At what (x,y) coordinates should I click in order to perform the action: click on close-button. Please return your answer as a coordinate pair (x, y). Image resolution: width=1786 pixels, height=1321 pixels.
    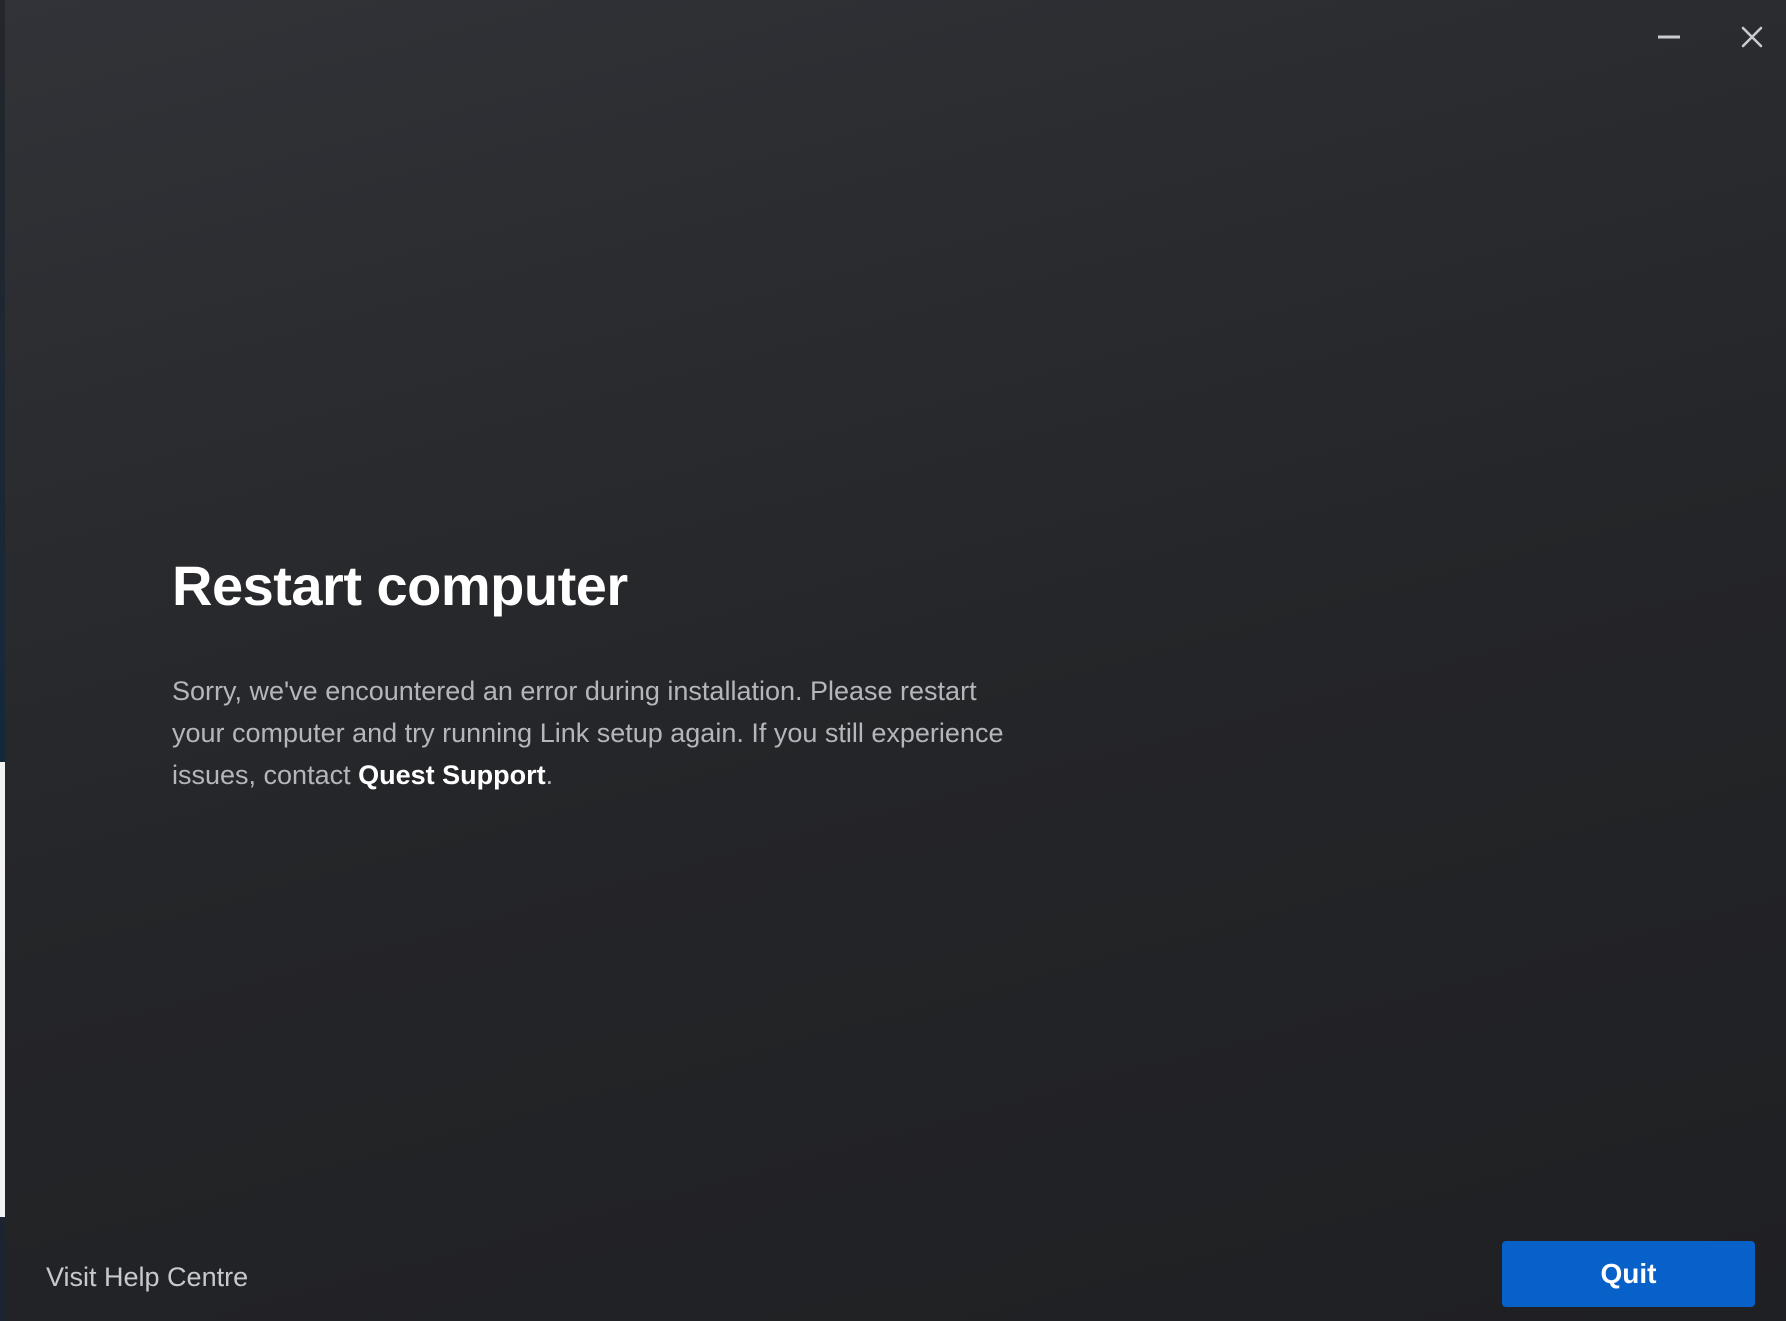
    Looking at the image, I should click on (1752, 37).